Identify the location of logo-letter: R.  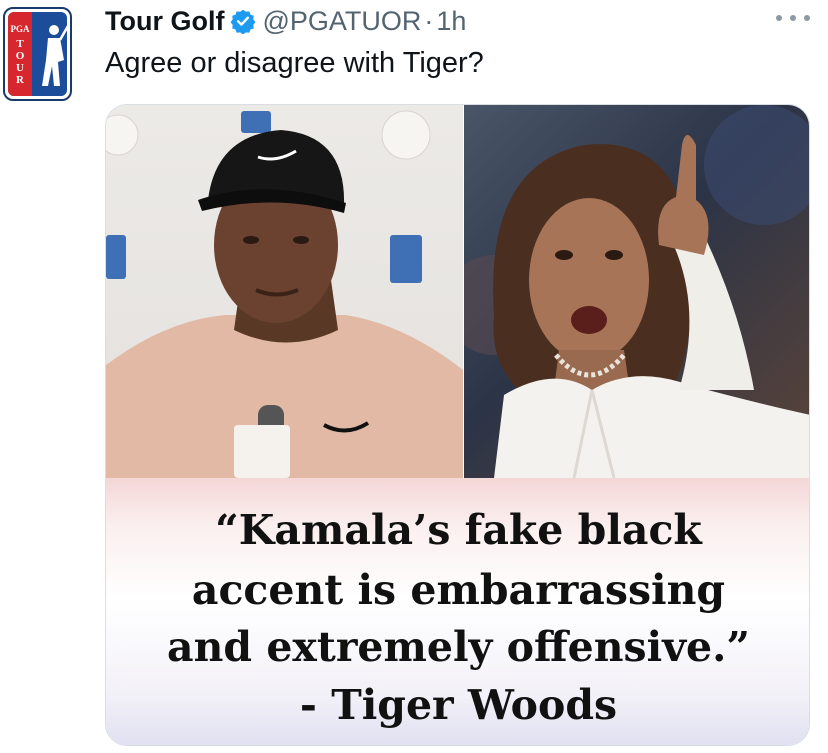
(20, 80).